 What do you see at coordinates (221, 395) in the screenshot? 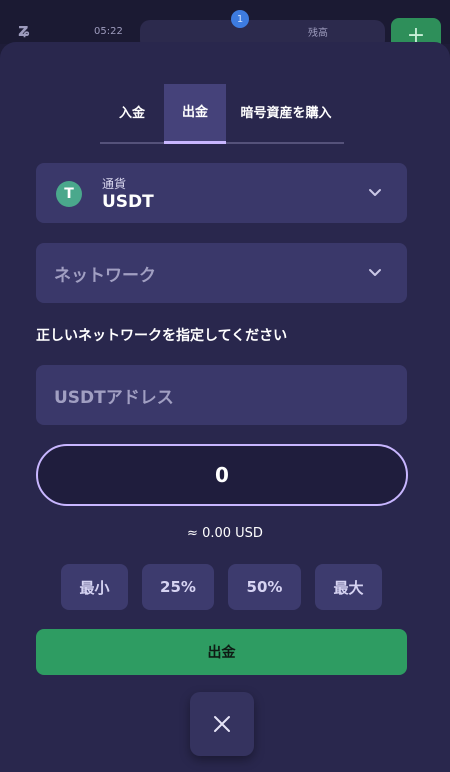
I see `address-input: USDTアドレス` at bounding box center [221, 395].